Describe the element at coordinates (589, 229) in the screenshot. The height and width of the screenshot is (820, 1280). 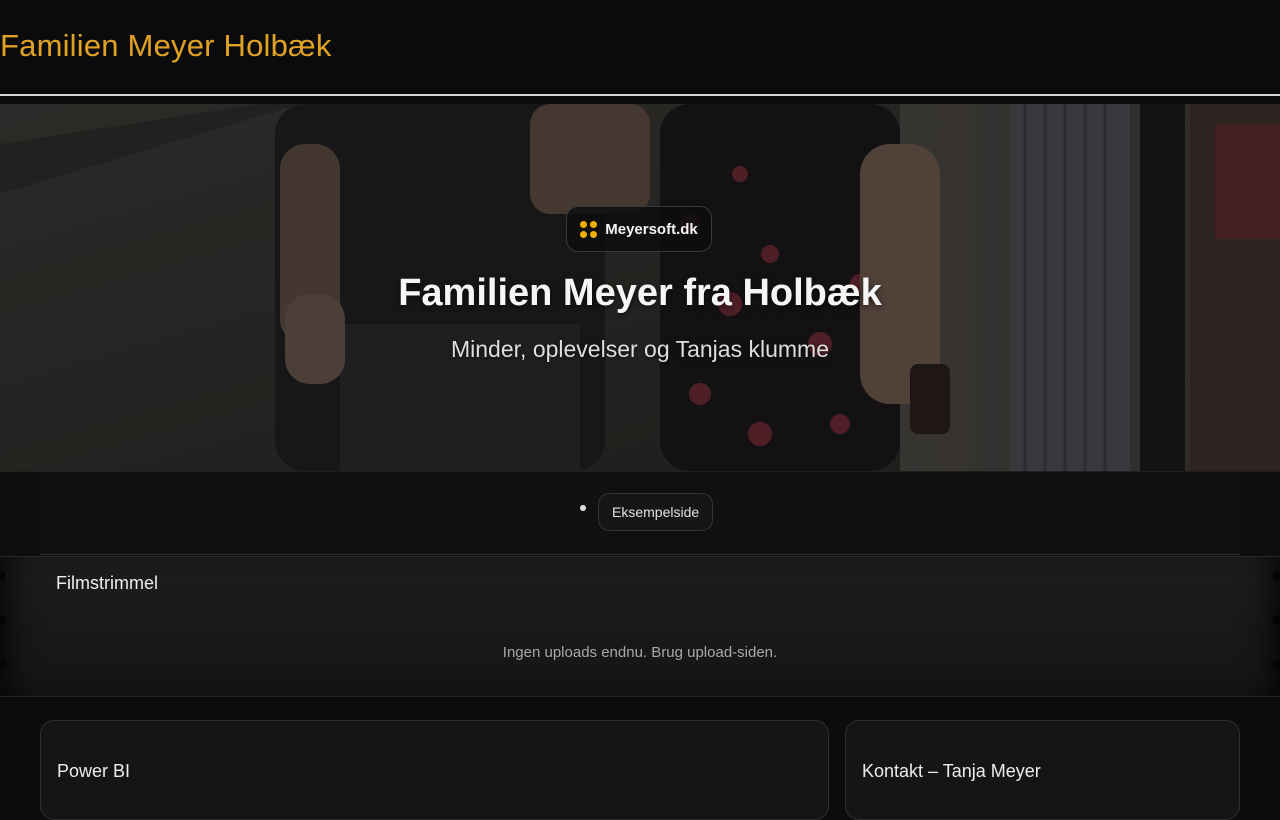
I see `four-dots-logo-icon` at that location.